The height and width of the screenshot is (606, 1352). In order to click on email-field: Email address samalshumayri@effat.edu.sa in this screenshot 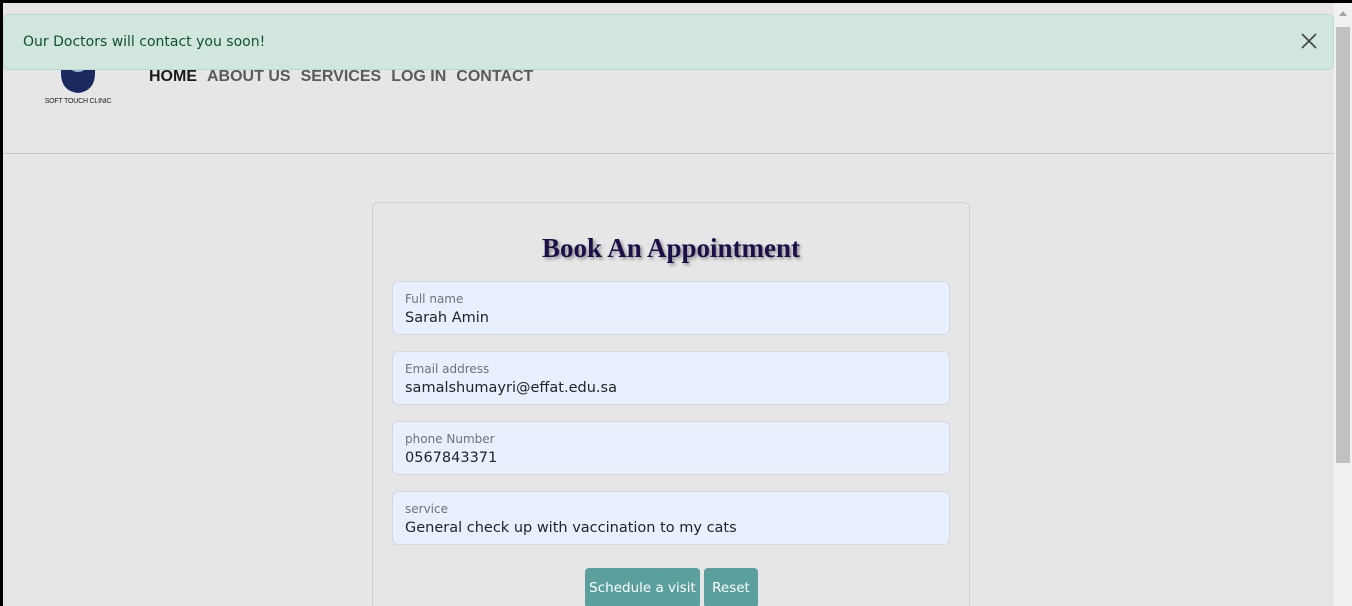, I will do `click(671, 378)`.